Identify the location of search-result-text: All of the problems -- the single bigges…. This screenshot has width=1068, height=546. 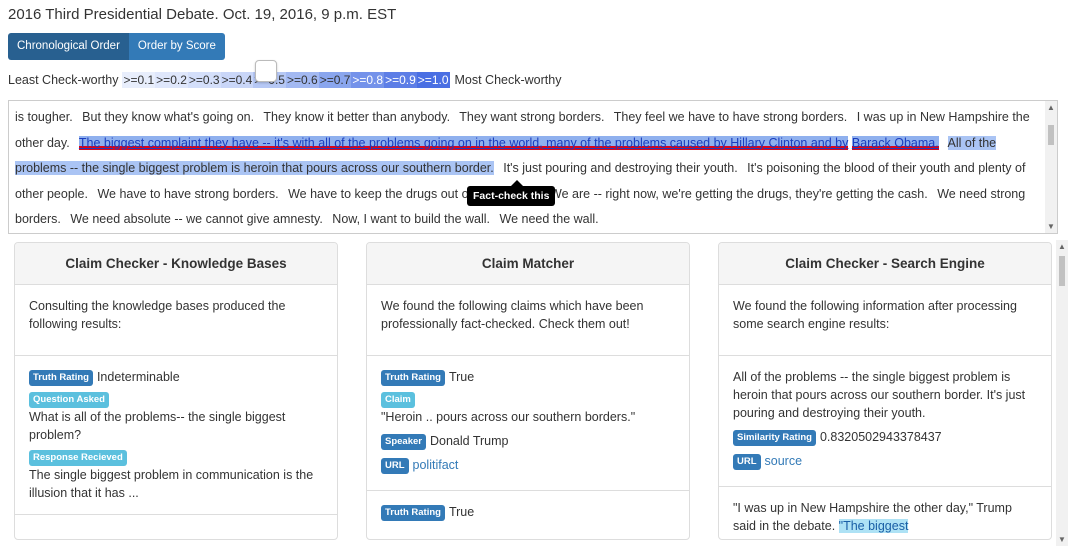
(879, 395).